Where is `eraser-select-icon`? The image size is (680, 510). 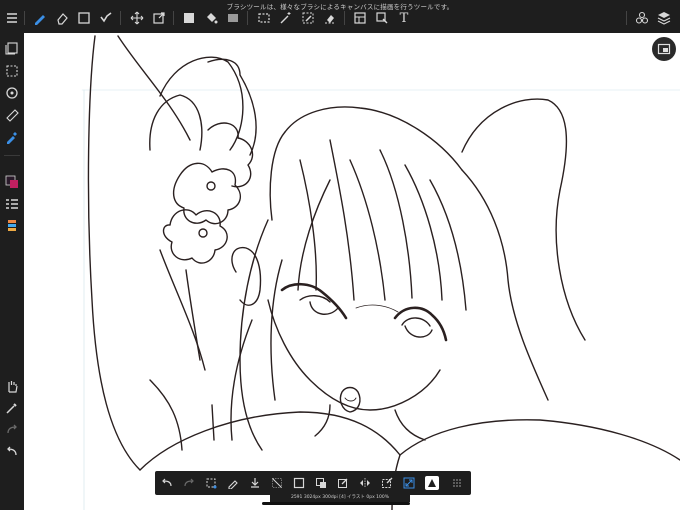 eraser-select-icon is located at coordinates (330, 18).